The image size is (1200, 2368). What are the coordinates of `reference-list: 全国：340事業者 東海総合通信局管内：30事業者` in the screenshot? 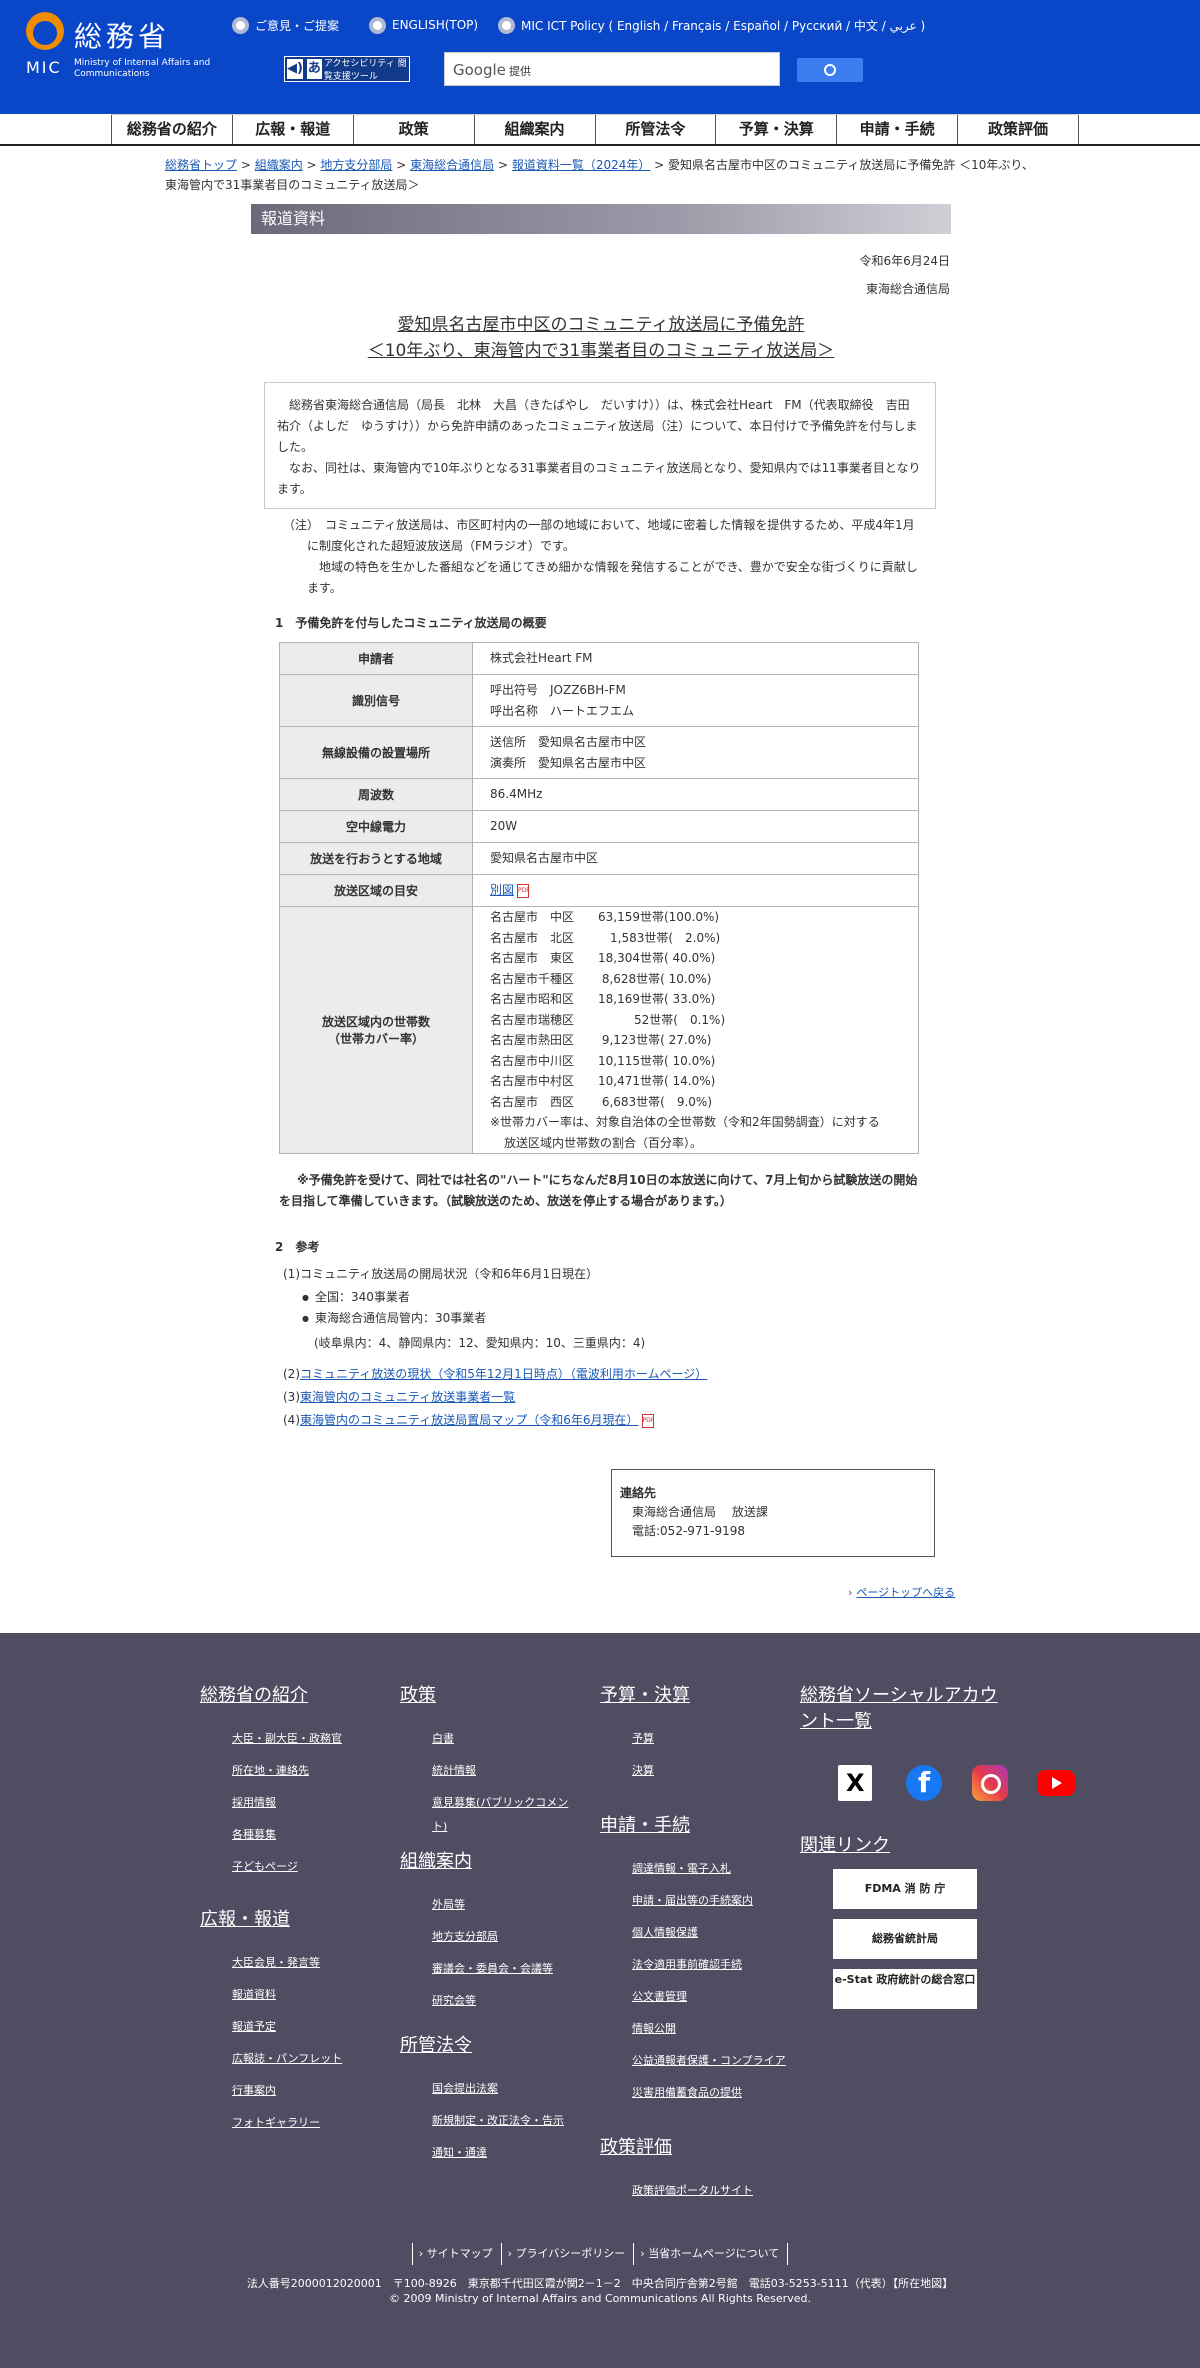 It's located at (629, 1308).